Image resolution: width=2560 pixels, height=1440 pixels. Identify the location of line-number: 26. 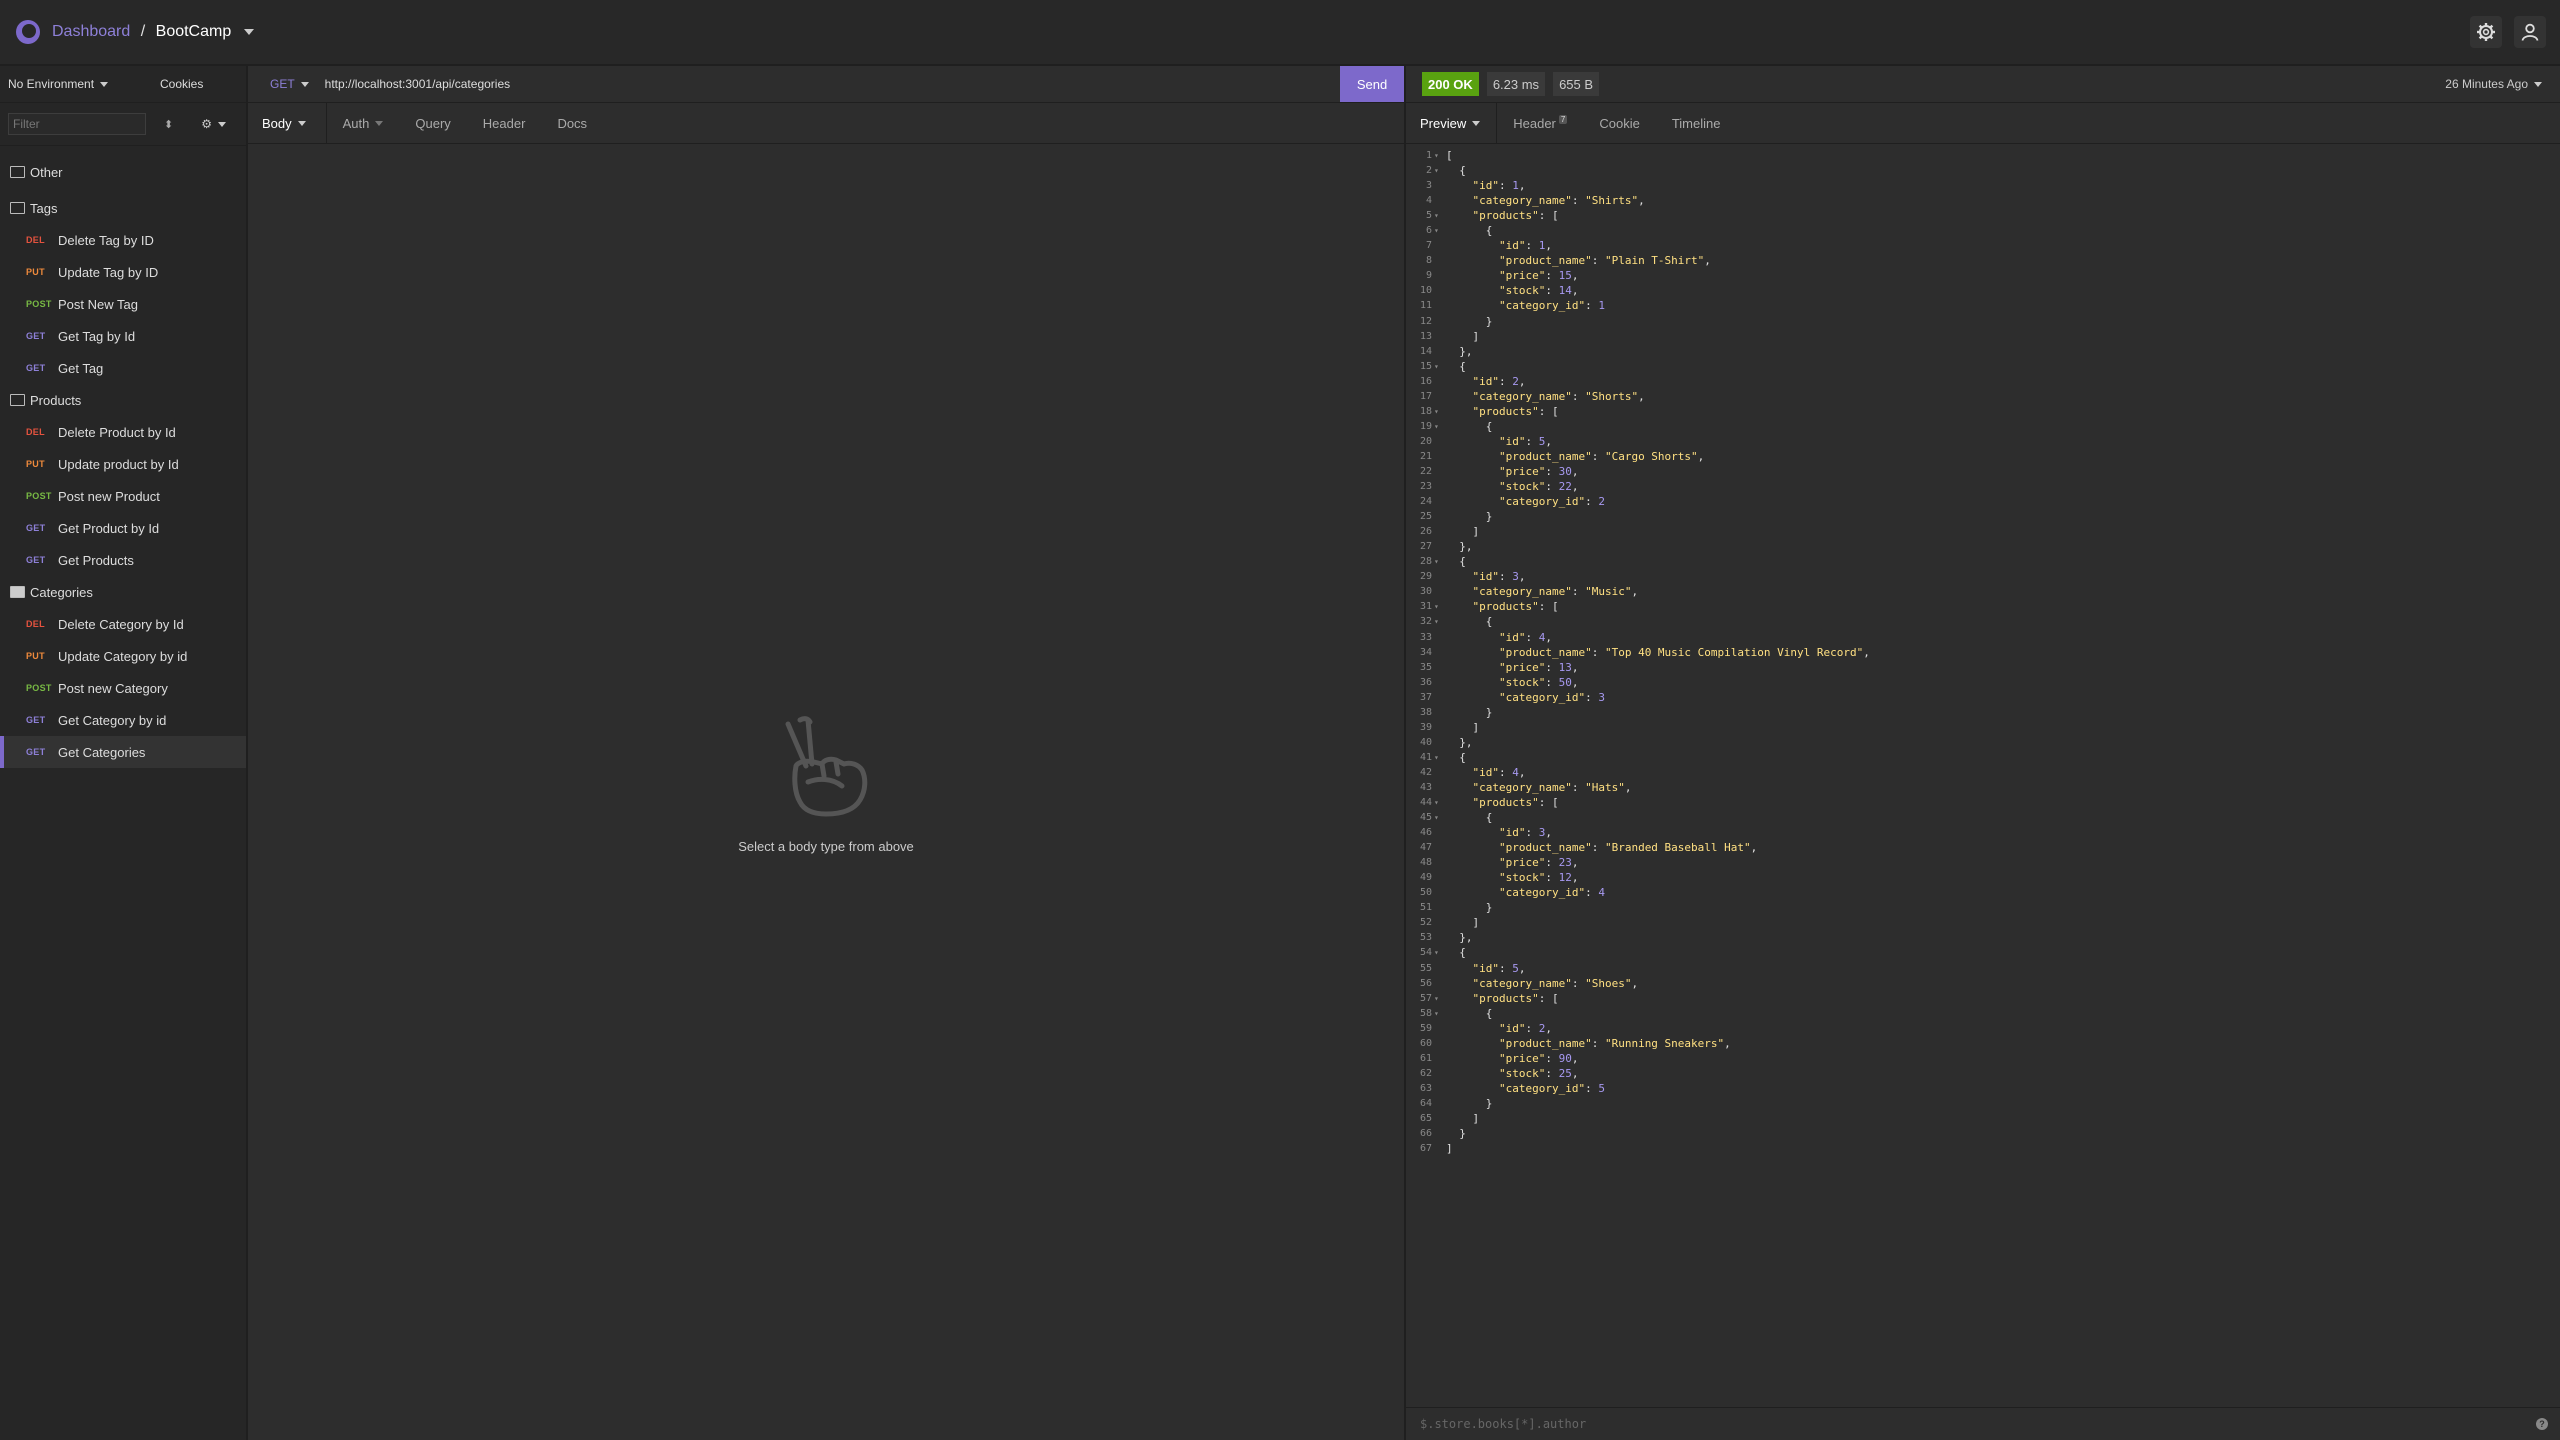
(1425, 532).